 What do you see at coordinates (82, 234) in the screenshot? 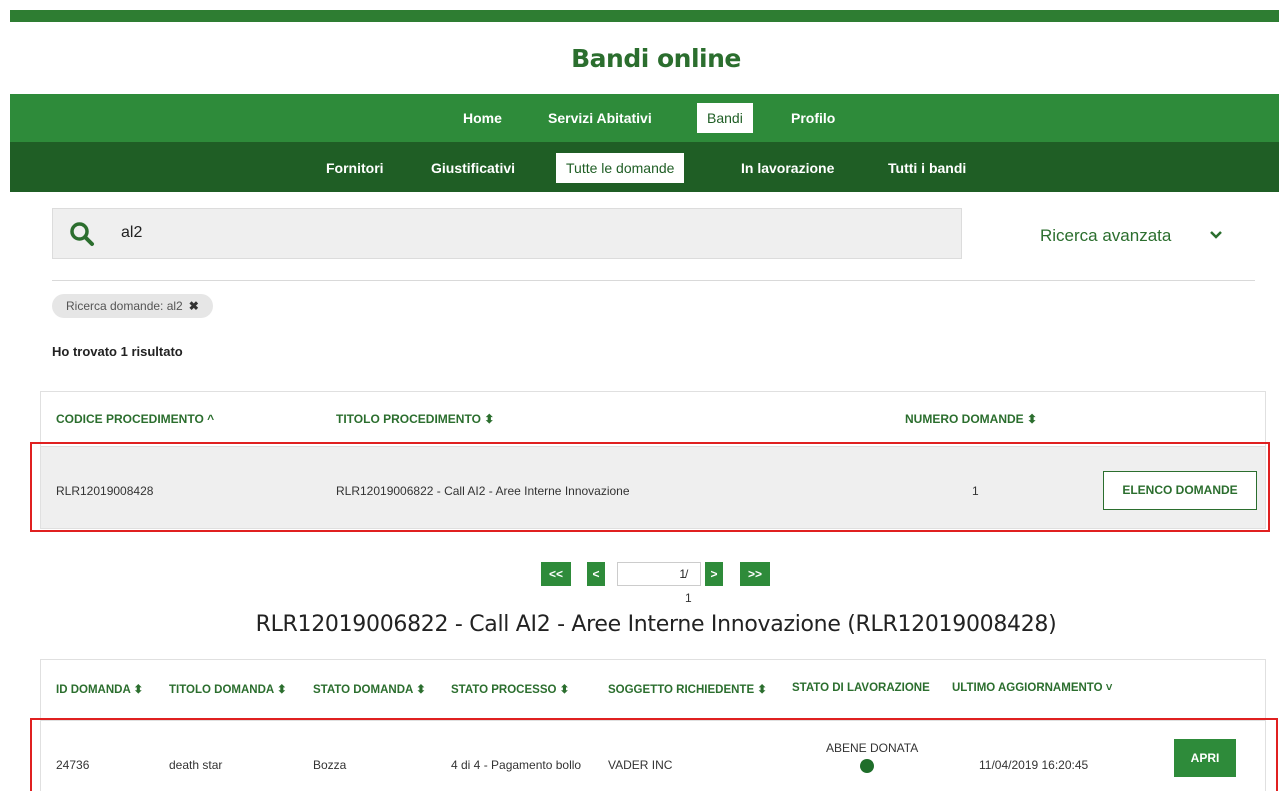
I see `search-icon` at bounding box center [82, 234].